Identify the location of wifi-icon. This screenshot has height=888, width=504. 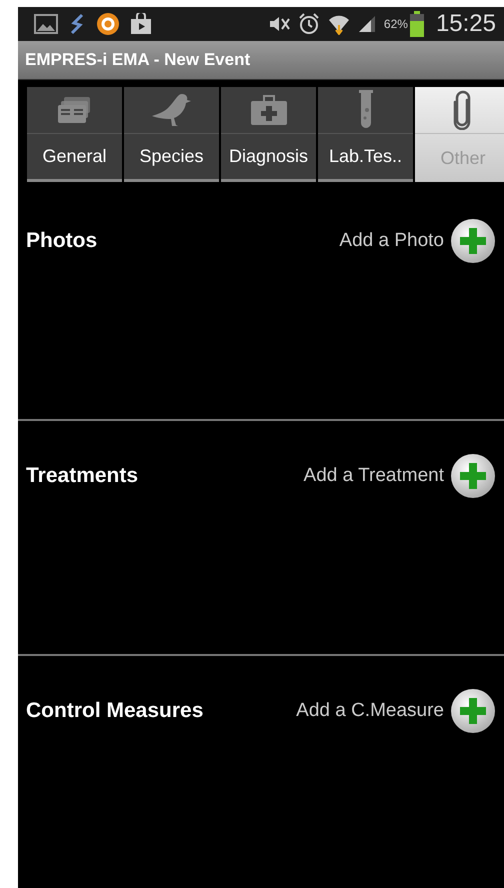
(339, 24).